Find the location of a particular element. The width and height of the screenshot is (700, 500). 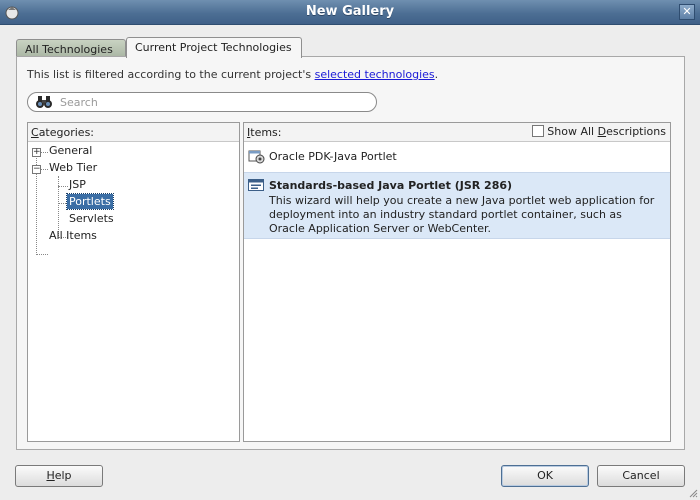

tree-item-jsp: JSP is located at coordinates (77, 186).